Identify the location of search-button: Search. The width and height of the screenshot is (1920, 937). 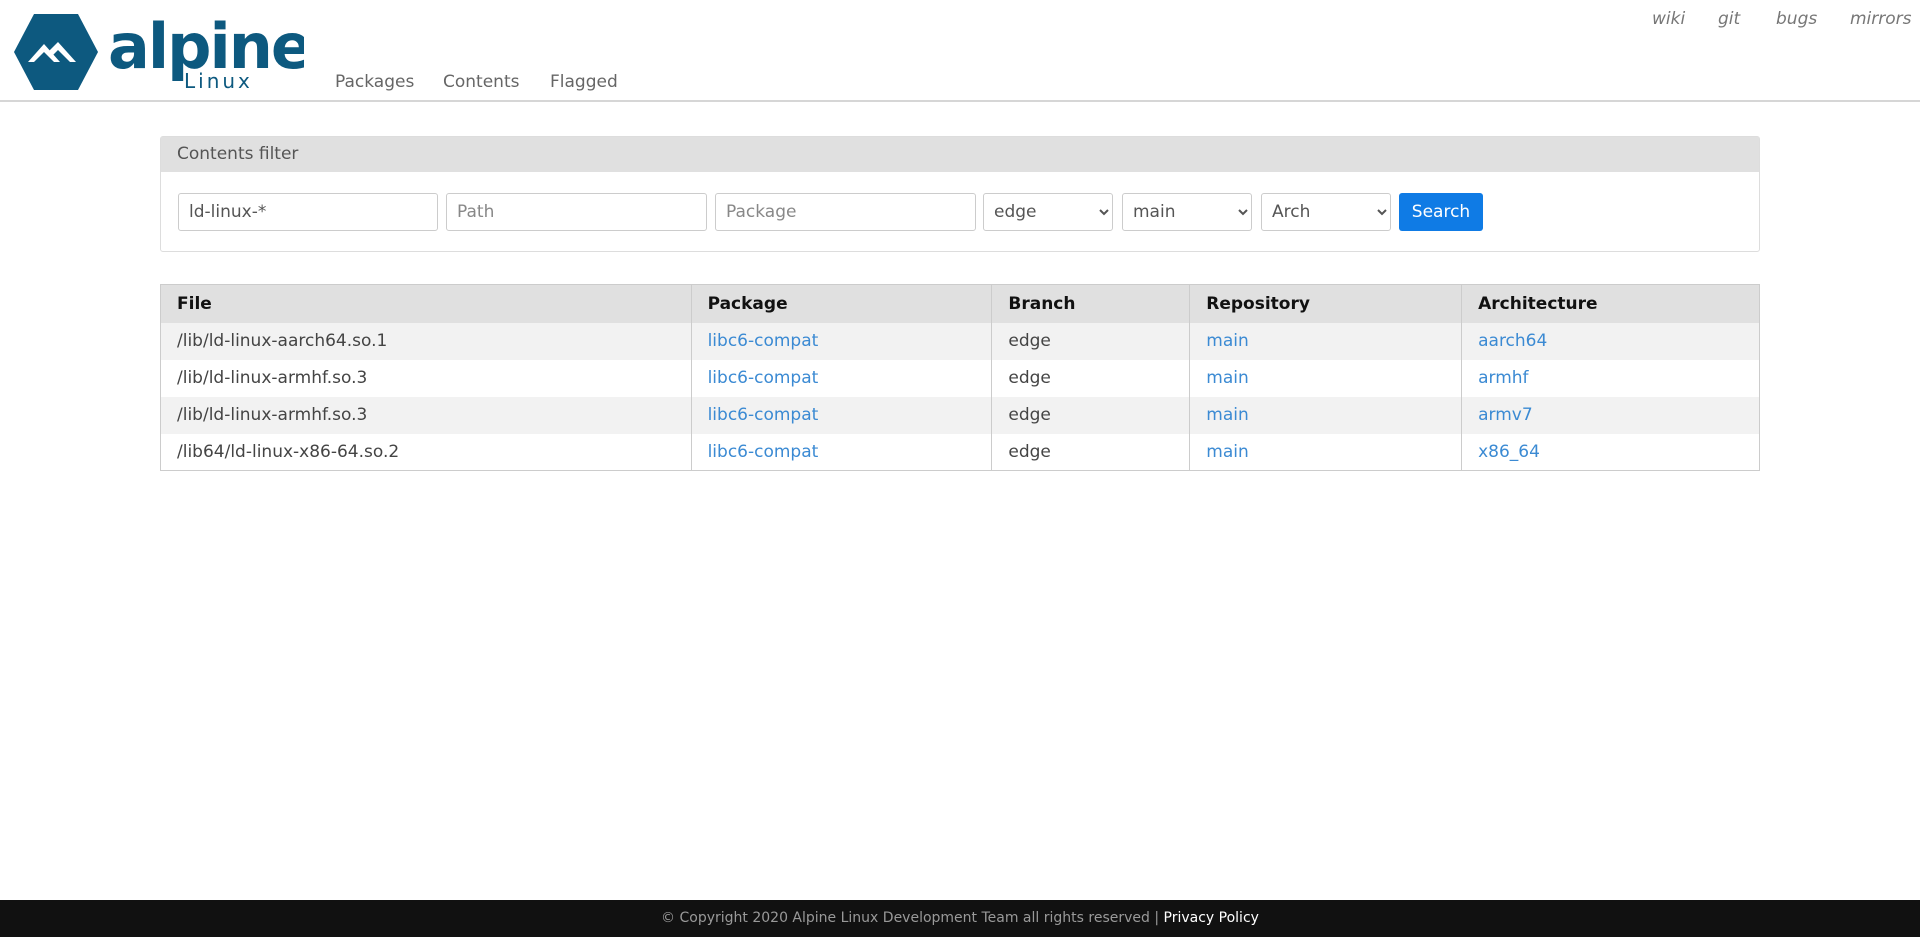
(1441, 212).